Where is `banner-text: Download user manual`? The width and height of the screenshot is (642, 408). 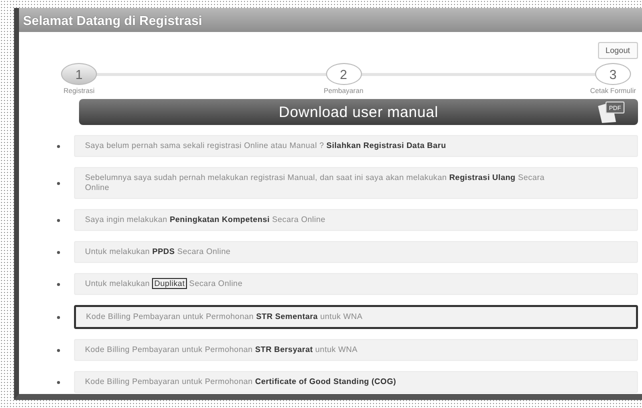 banner-text: Download user manual is located at coordinates (358, 112).